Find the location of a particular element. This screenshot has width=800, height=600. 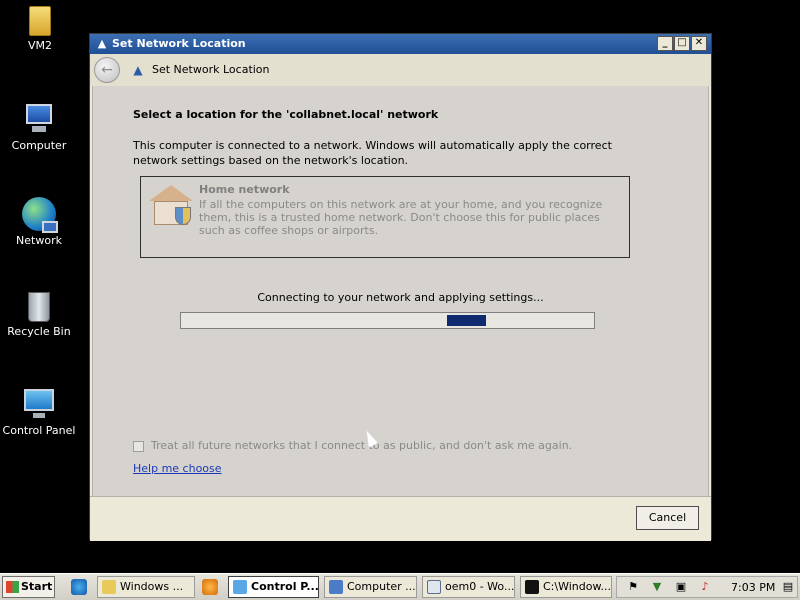

nav-bar: ← ▲ Set Network Location is located at coordinates (400, 70).